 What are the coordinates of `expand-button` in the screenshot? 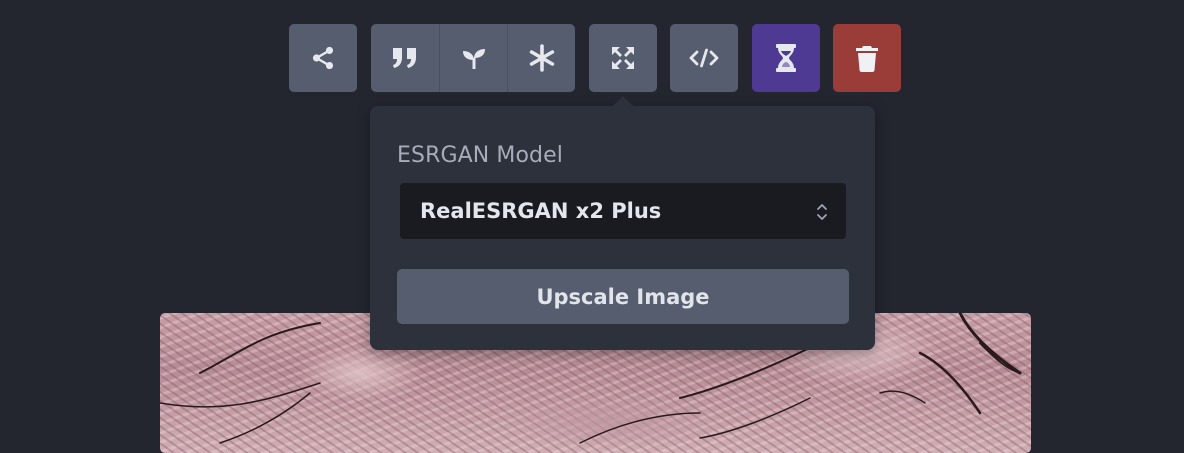 It's located at (623, 58).